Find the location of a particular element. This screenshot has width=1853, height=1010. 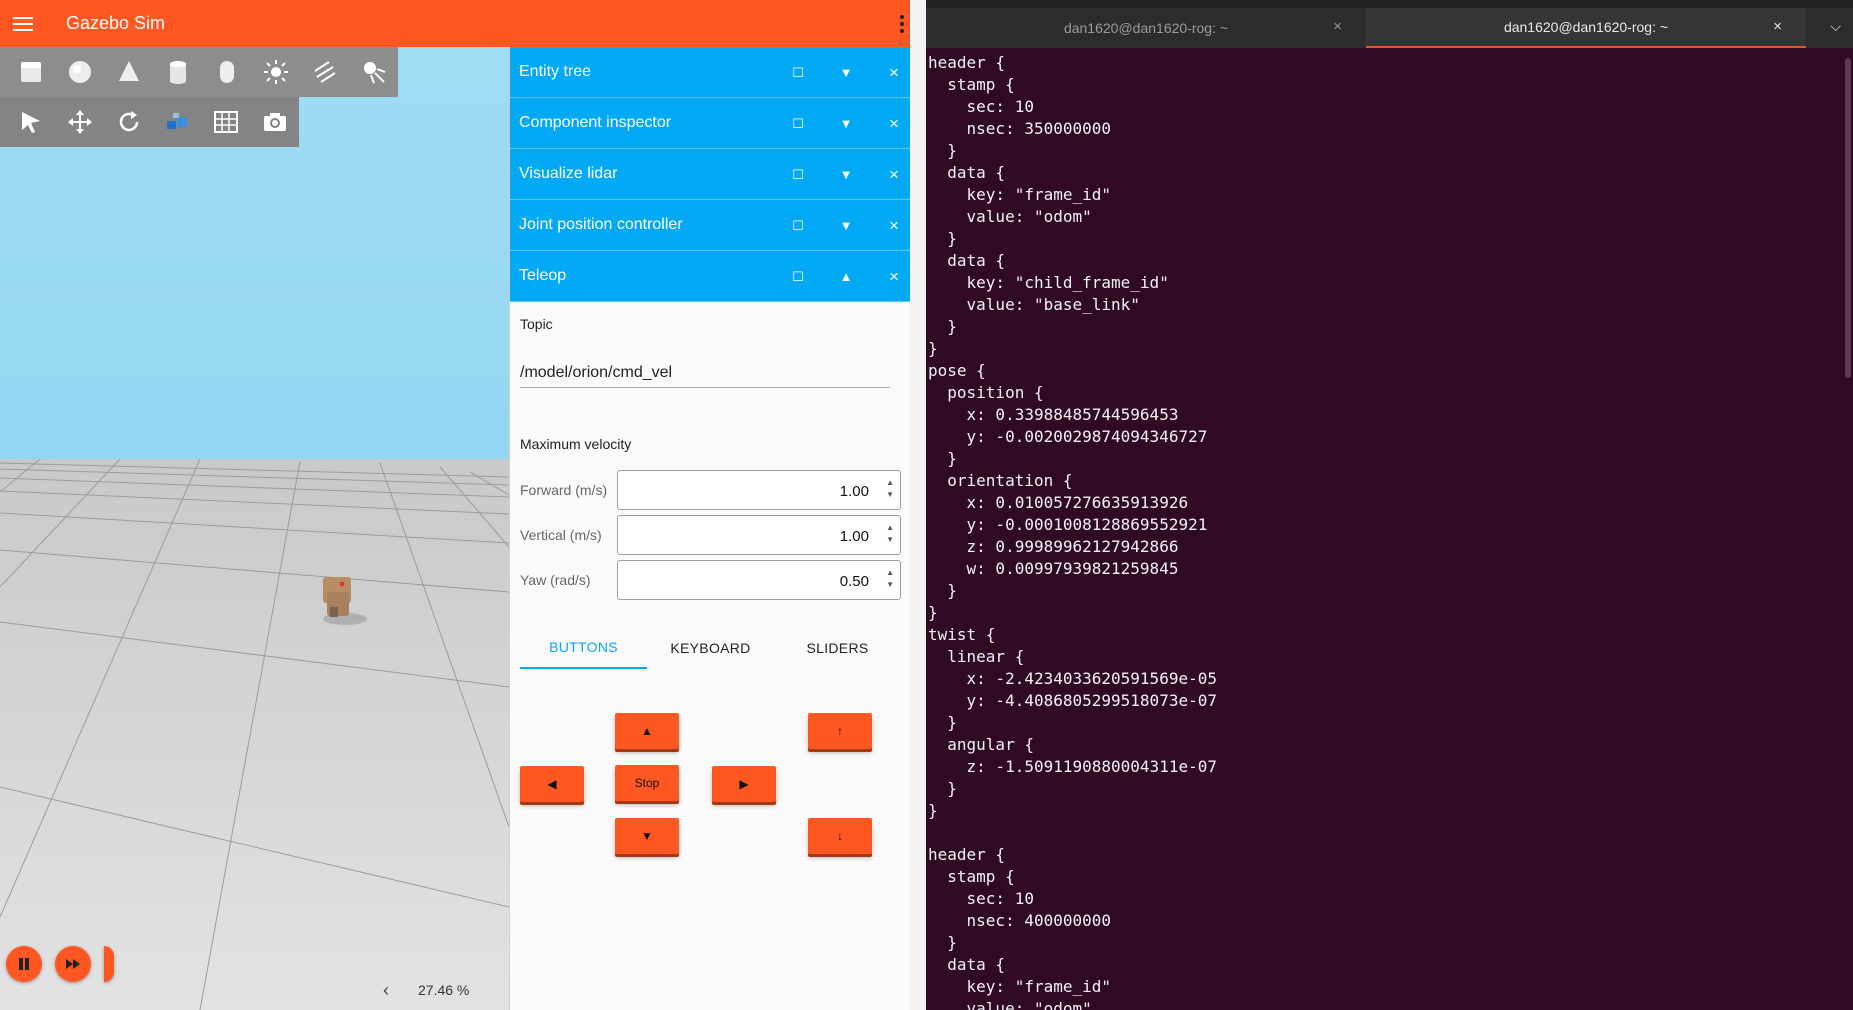

shapes-toolbar is located at coordinates (199, 72).